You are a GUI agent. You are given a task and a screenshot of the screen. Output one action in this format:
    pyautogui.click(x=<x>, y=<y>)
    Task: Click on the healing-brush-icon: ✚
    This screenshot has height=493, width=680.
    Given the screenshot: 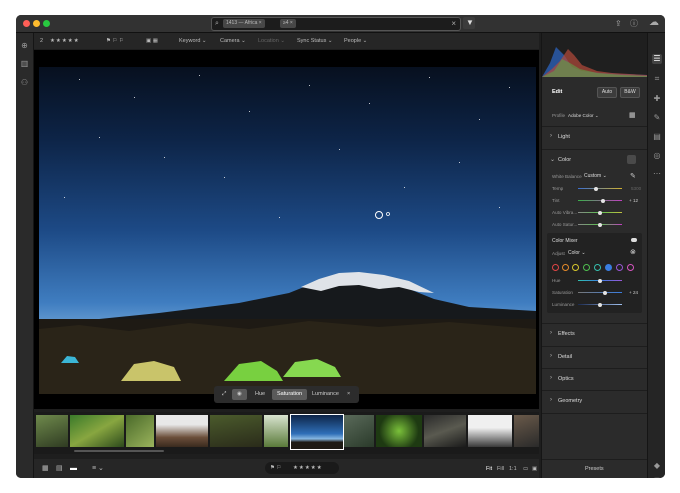 What is the action you would take?
    pyautogui.click(x=657, y=99)
    